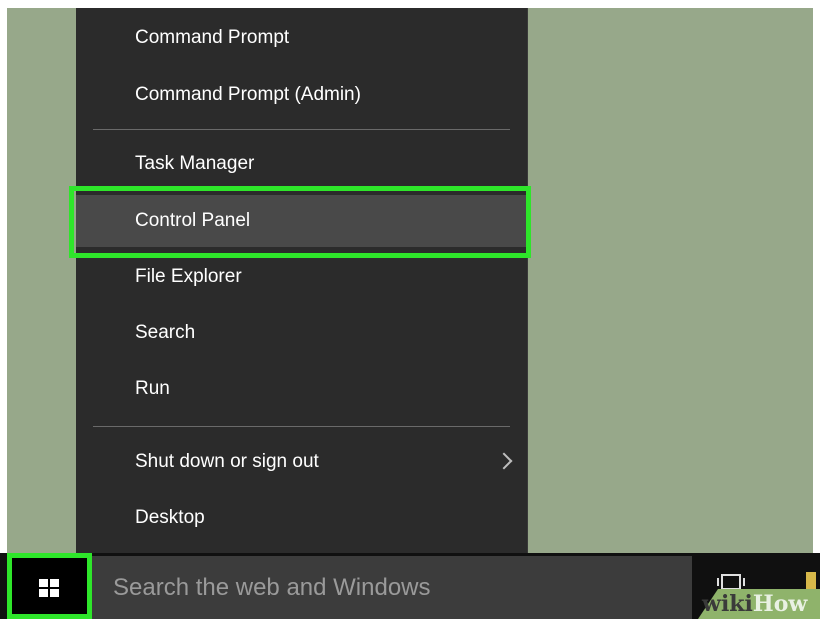 This screenshot has width=820, height=619. What do you see at coordinates (152, 388) in the screenshot?
I see `menu-item-label: Run` at bounding box center [152, 388].